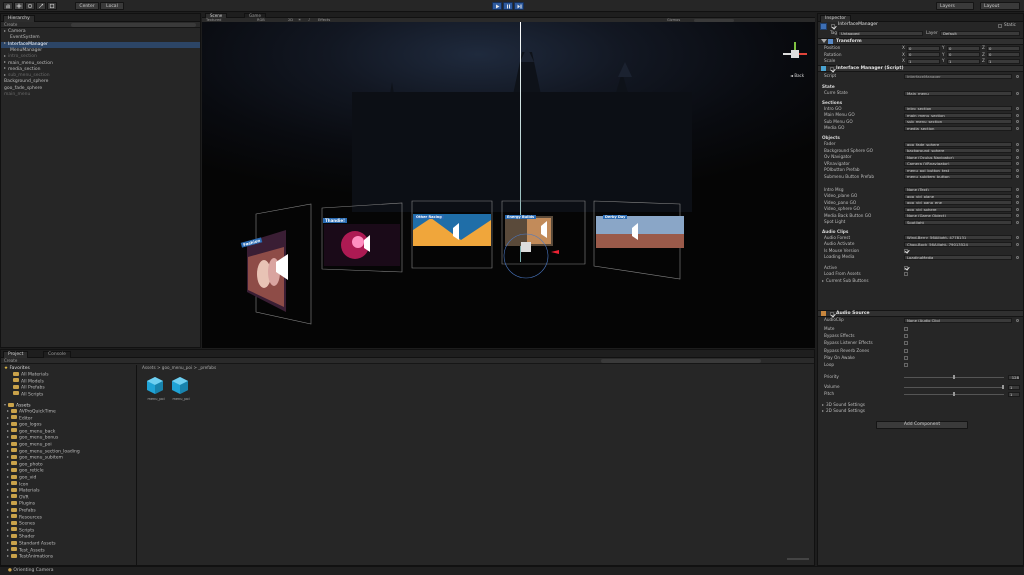  What do you see at coordinates (958, 216) in the screenshot?
I see `property-field: None (Game Object)` at bounding box center [958, 216].